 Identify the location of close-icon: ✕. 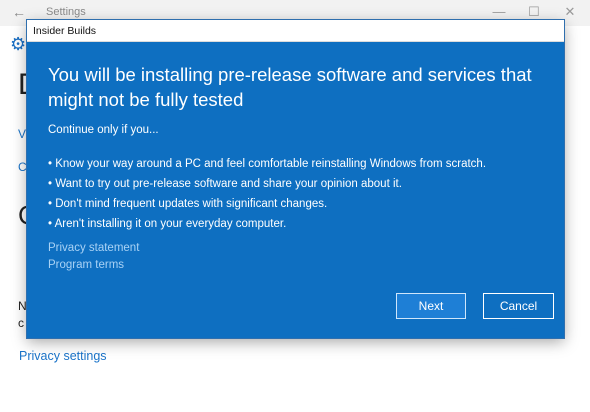
(570, 12).